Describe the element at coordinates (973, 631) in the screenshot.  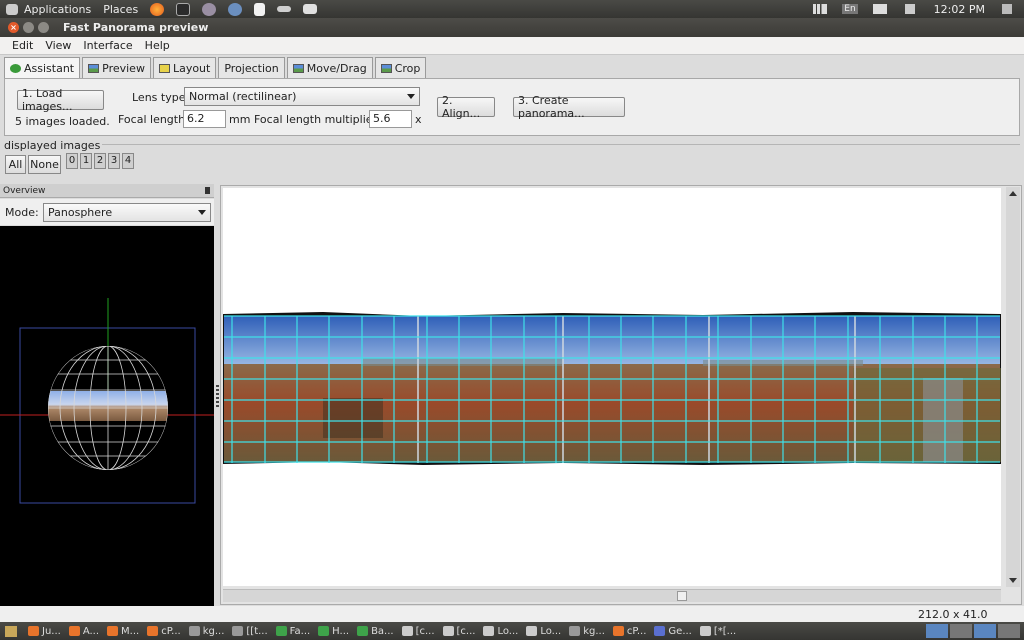
I see `workspace-switcher` at that location.